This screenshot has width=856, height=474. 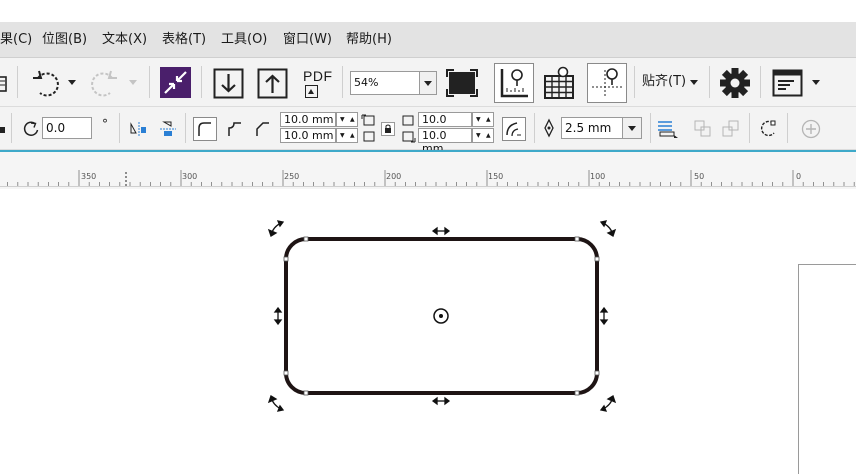 What do you see at coordinates (483, 135) in the screenshot?
I see `corner-radius-bottom-right-spinner: ▼ ▲` at bounding box center [483, 135].